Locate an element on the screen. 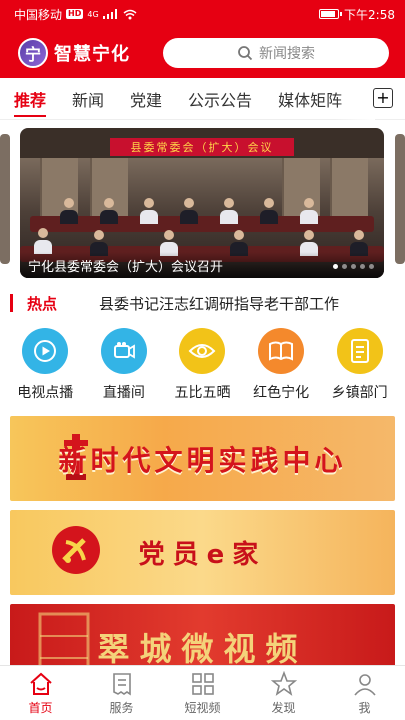  grid-icon is located at coordinates (202, 683).